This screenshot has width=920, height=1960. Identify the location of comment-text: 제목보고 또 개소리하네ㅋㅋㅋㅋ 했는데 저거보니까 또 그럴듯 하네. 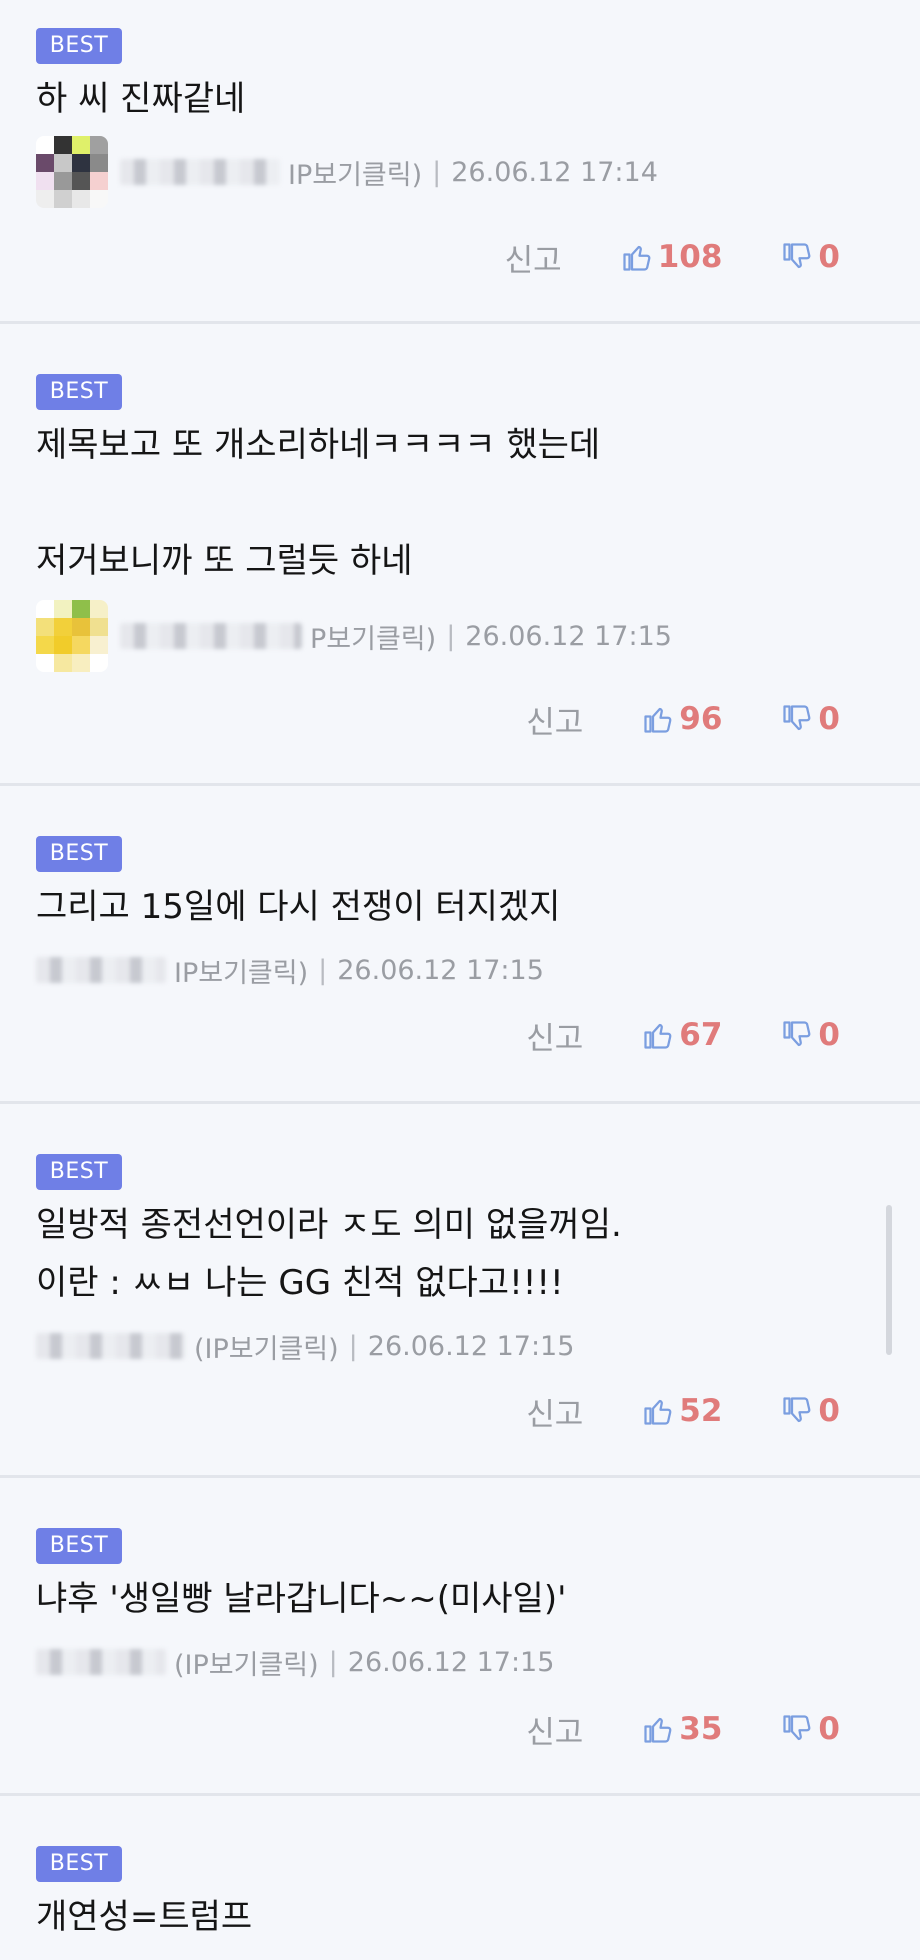
(318, 503).